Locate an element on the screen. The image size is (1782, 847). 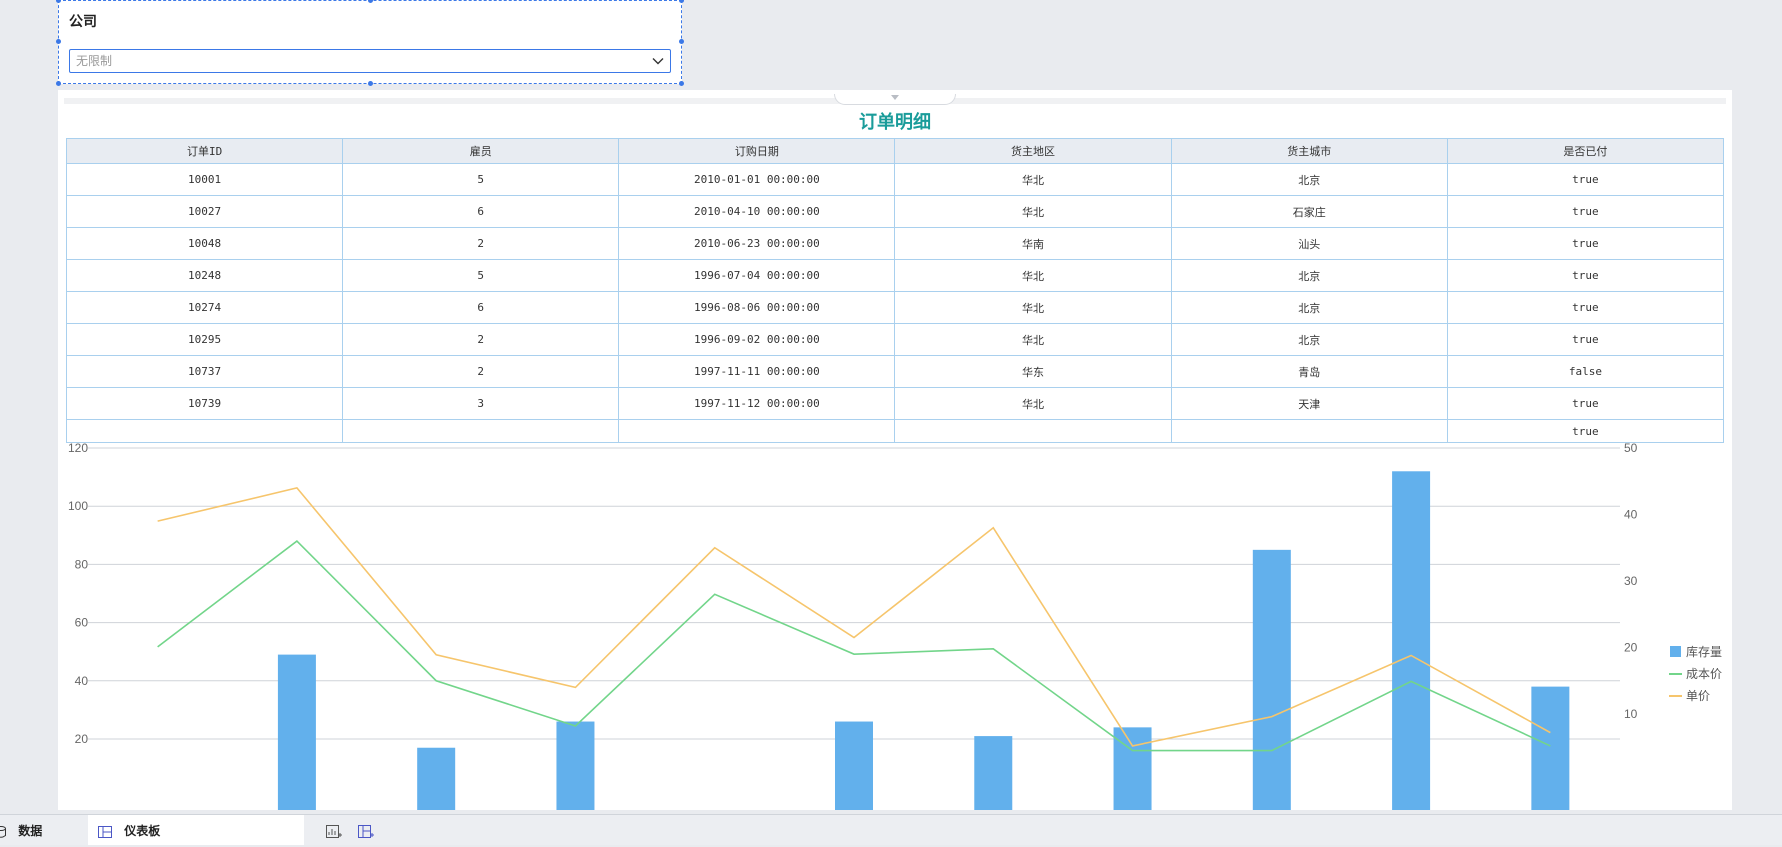
add-chart-icon is located at coordinates (334, 832).